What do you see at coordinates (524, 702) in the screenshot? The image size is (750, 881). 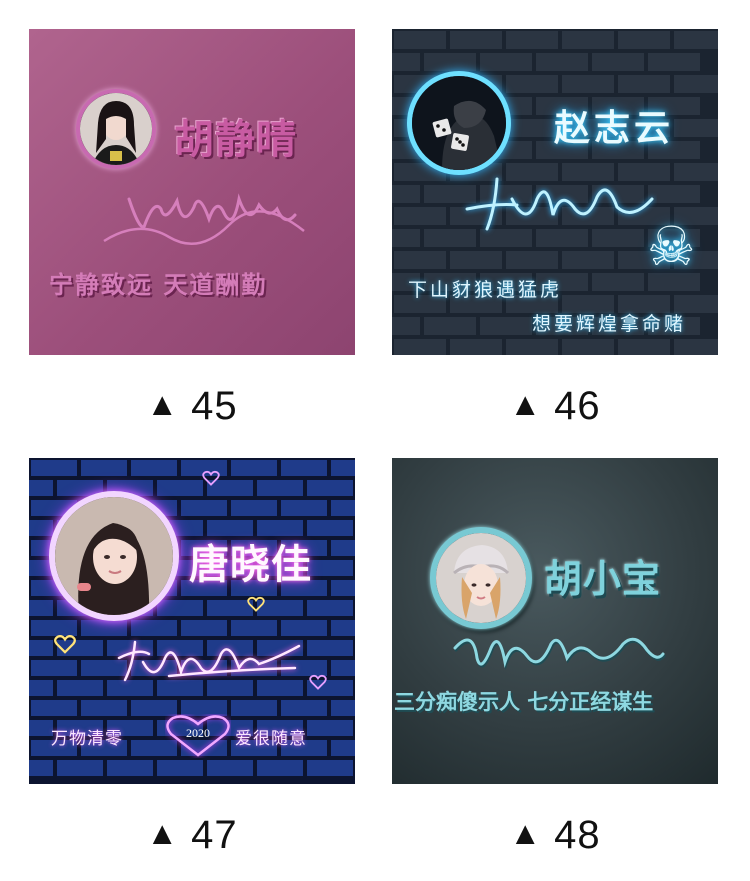 I see `motto-text: 三分痴傻示人 七分正经谋生` at bounding box center [524, 702].